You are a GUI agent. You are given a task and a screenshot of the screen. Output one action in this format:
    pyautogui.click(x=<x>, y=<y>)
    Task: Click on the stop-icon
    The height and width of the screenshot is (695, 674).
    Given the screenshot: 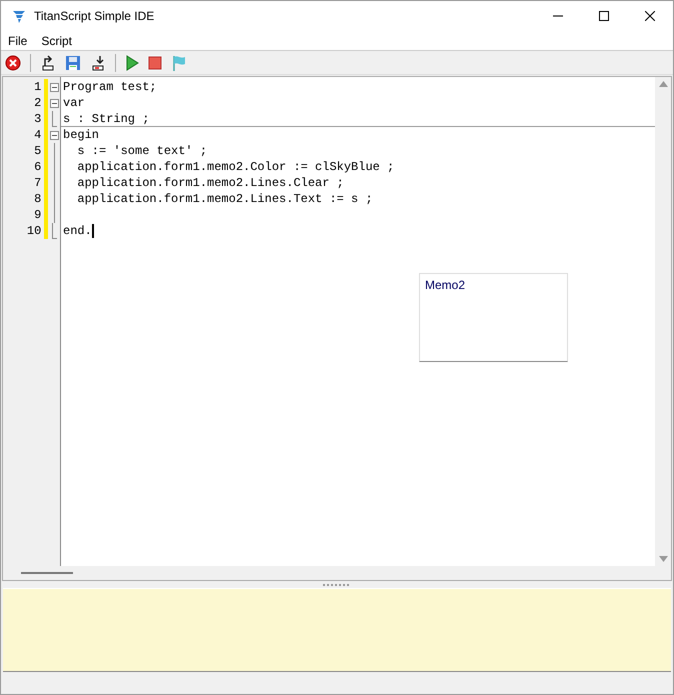 What is the action you would take?
    pyautogui.click(x=155, y=63)
    